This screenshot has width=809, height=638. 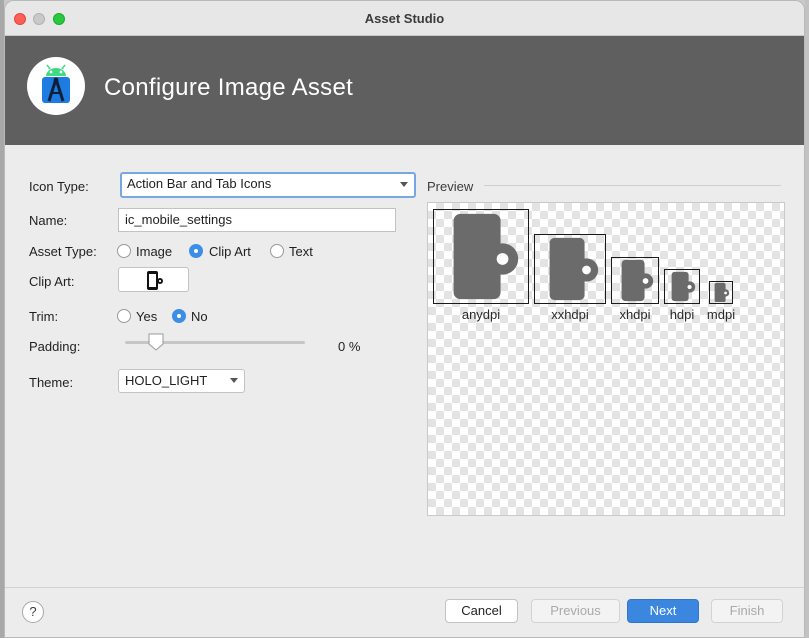 I want to click on mobile-settings-icon, so click(x=154, y=280).